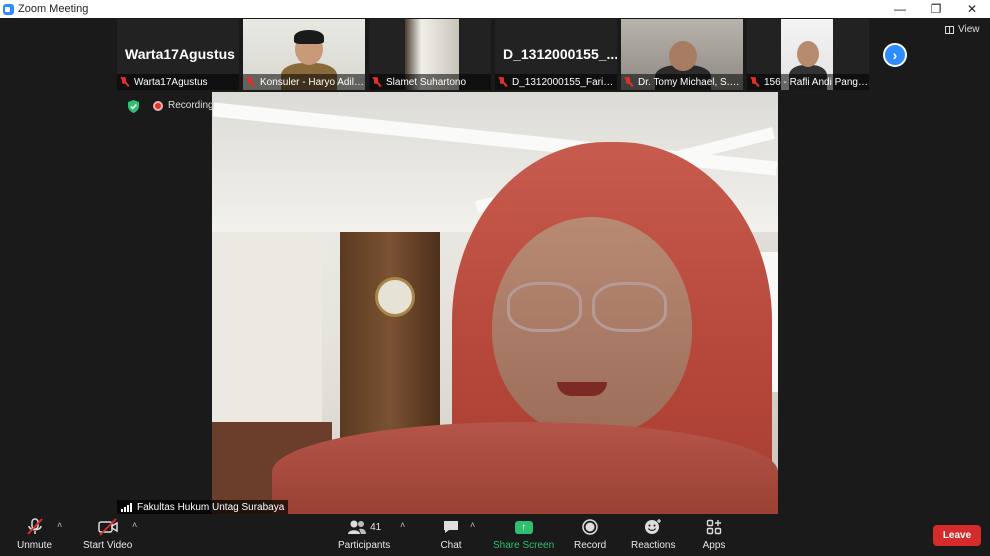  Describe the element at coordinates (653, 527) in the screenshot. I see `smiley-icon` at that location.